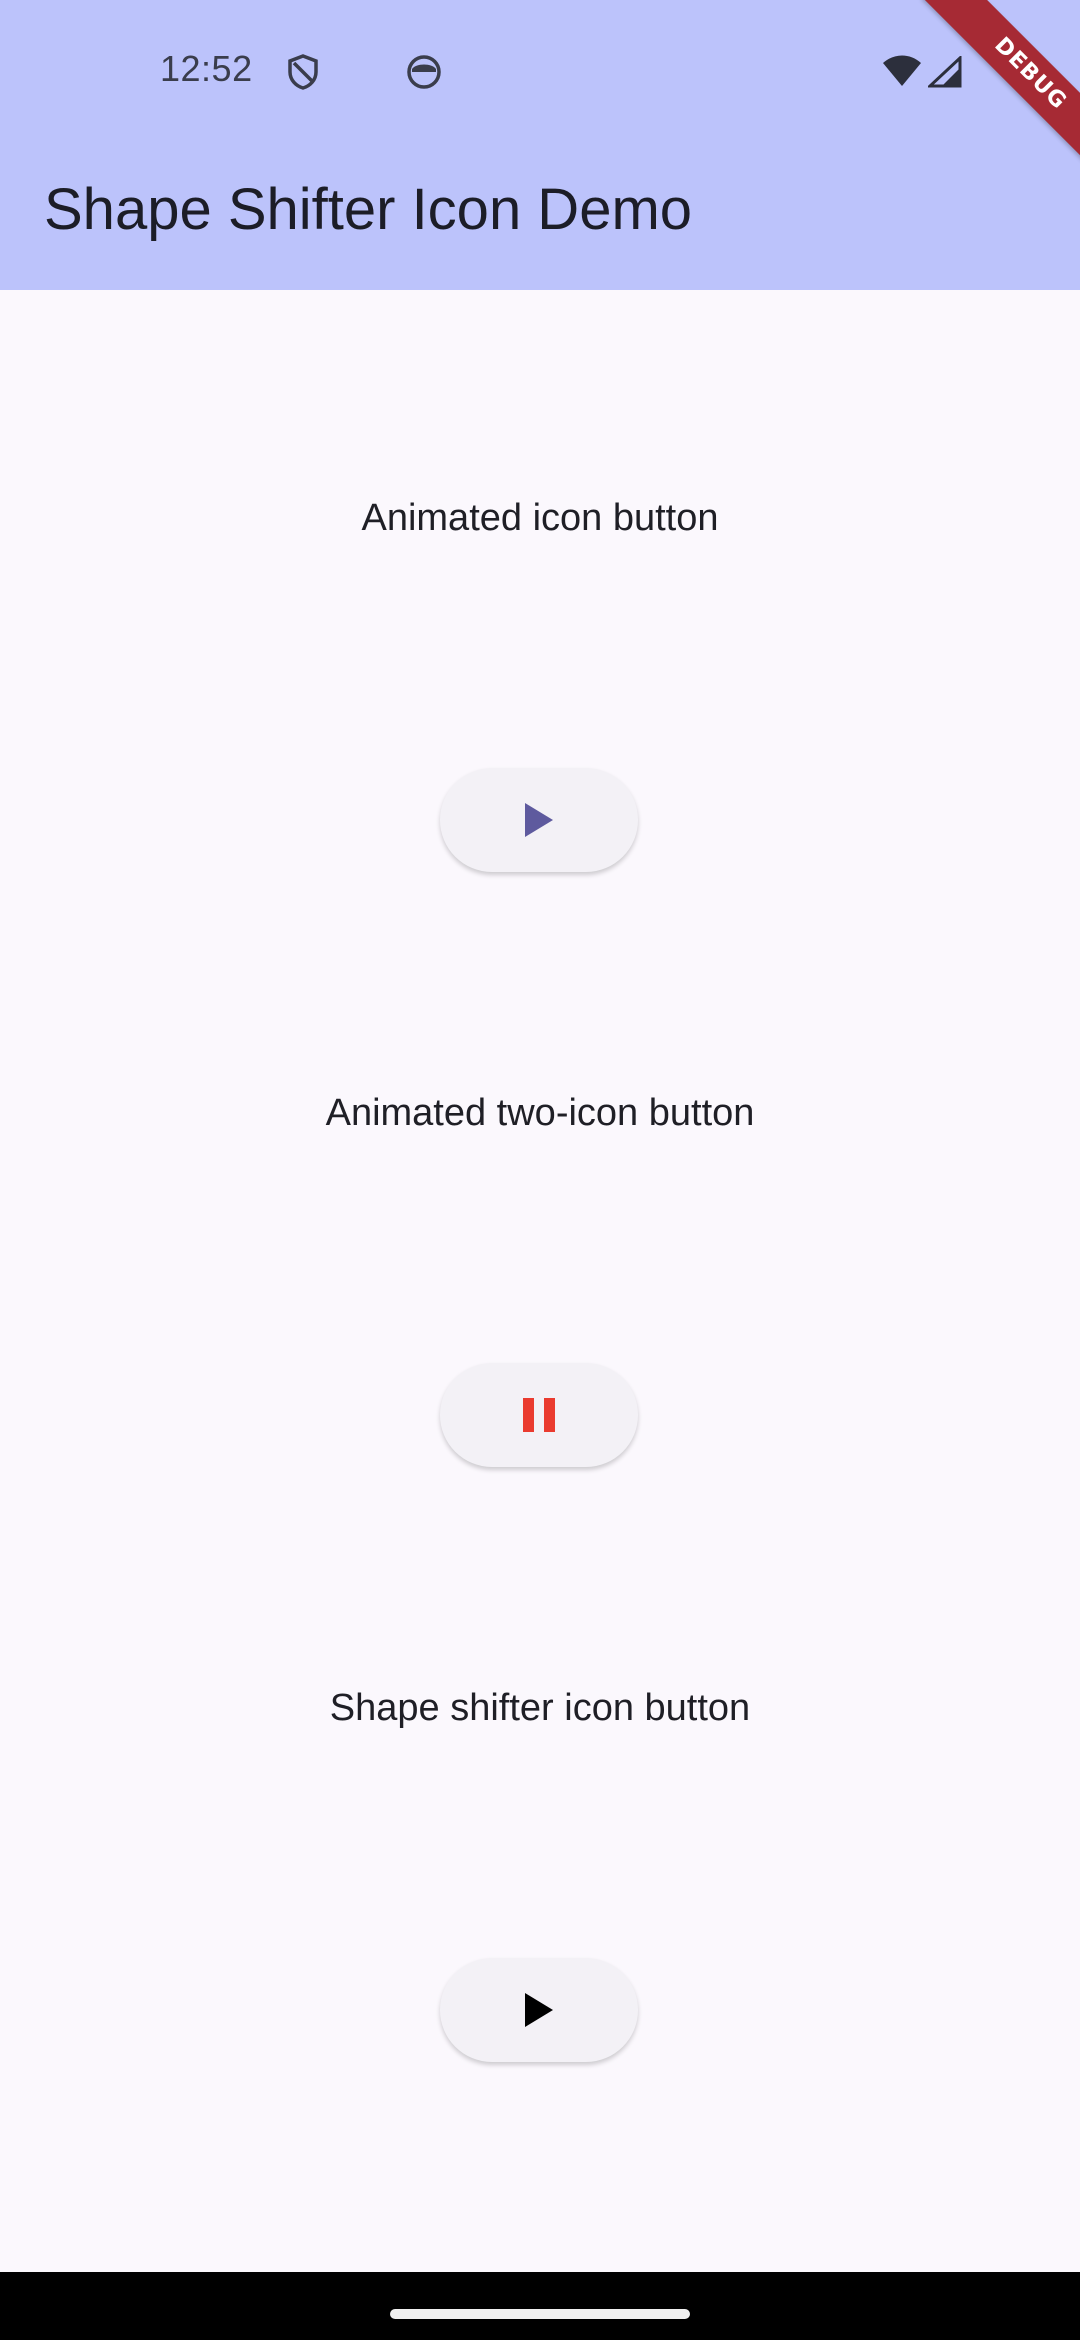 The height and width of the screenshot is (2340, 1080). I want to click on animated-two-icon-button, so click(539, 1415).